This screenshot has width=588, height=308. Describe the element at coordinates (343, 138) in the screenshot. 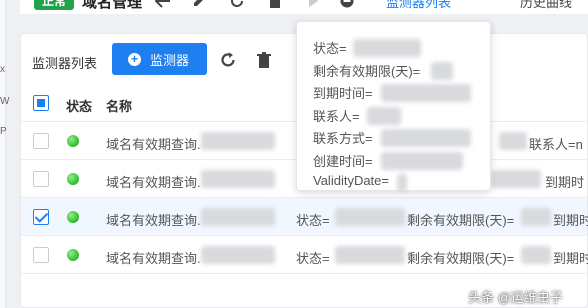

I see `tooltip-contact-method-label: 联系方式=` at that location.